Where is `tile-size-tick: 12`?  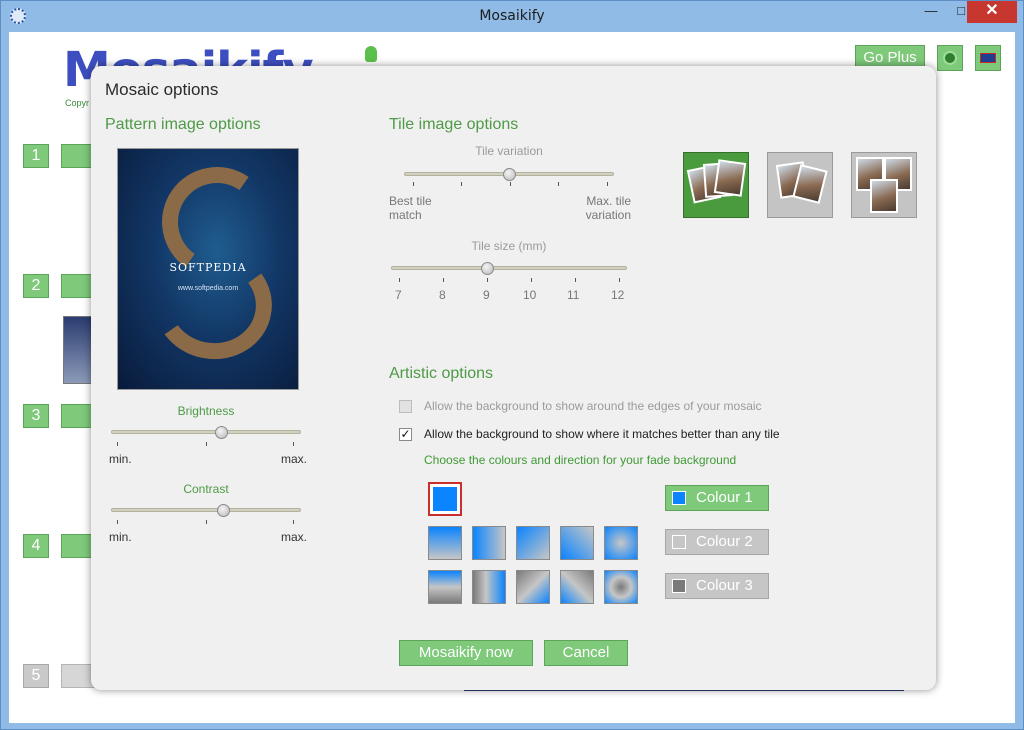
tile-size-tick: 12 is located at coordinates (618, 295).